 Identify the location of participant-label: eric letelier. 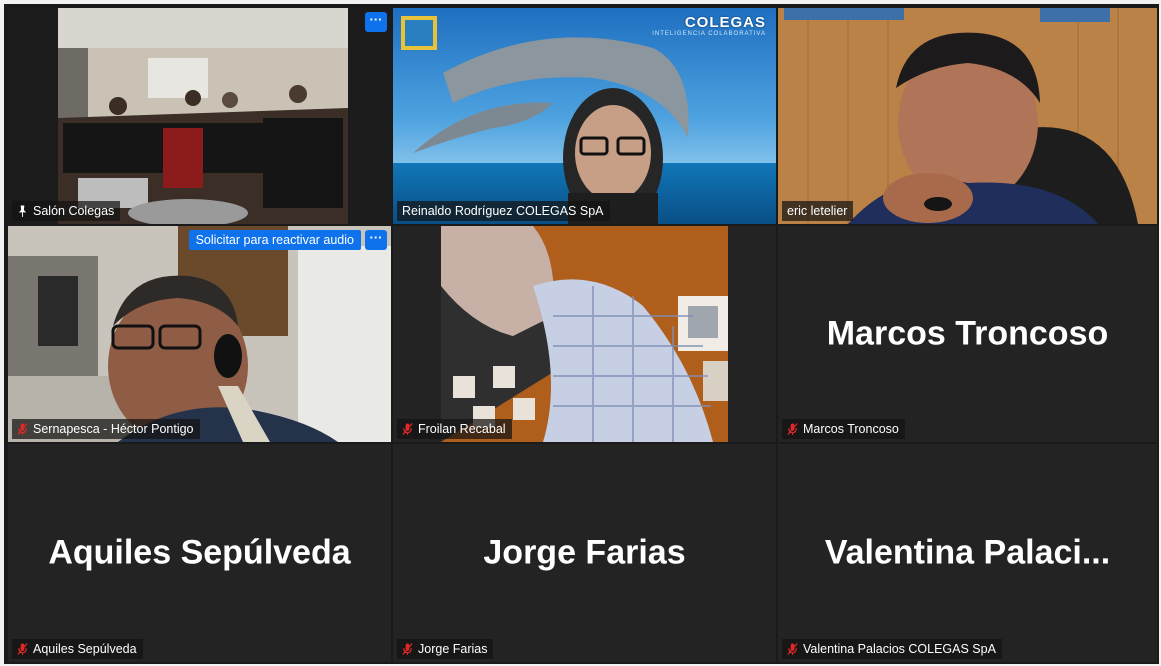
(818, 211).